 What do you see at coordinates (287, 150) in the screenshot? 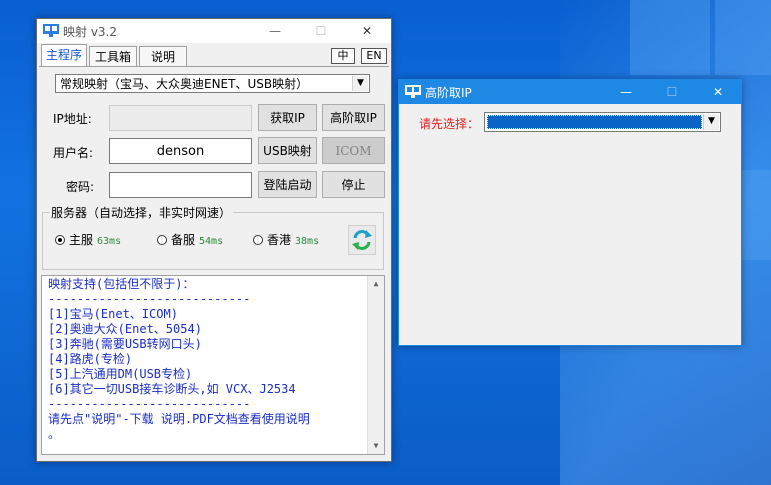
I see `usb-map-button: USB映射` at bounding box center [287, 150].